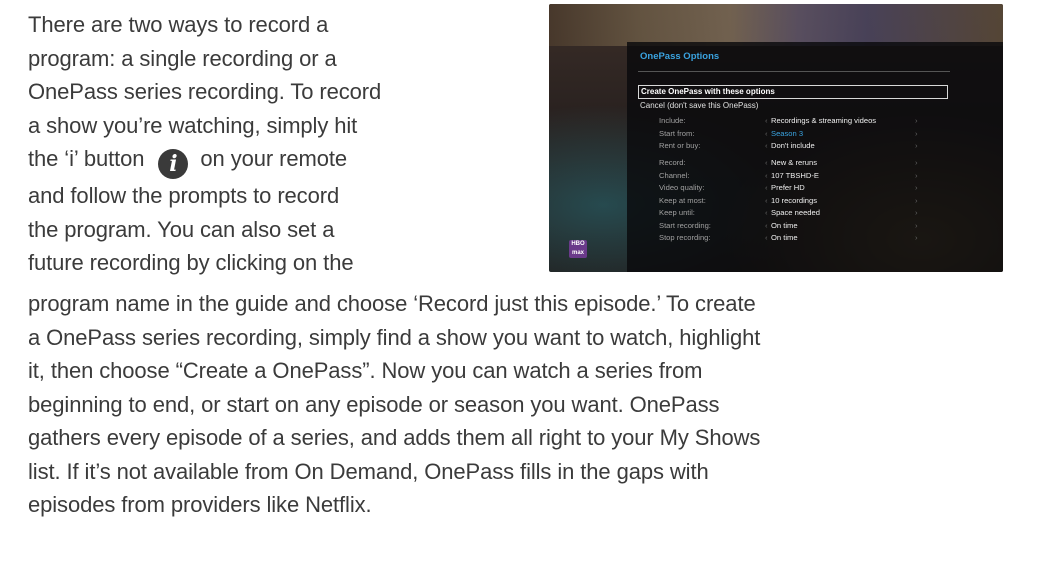 This screenshot has height=564, width=1048. Describe the element at coordinates (787, 133) in the screenshot. I see `option-value: Season 3` at that location.